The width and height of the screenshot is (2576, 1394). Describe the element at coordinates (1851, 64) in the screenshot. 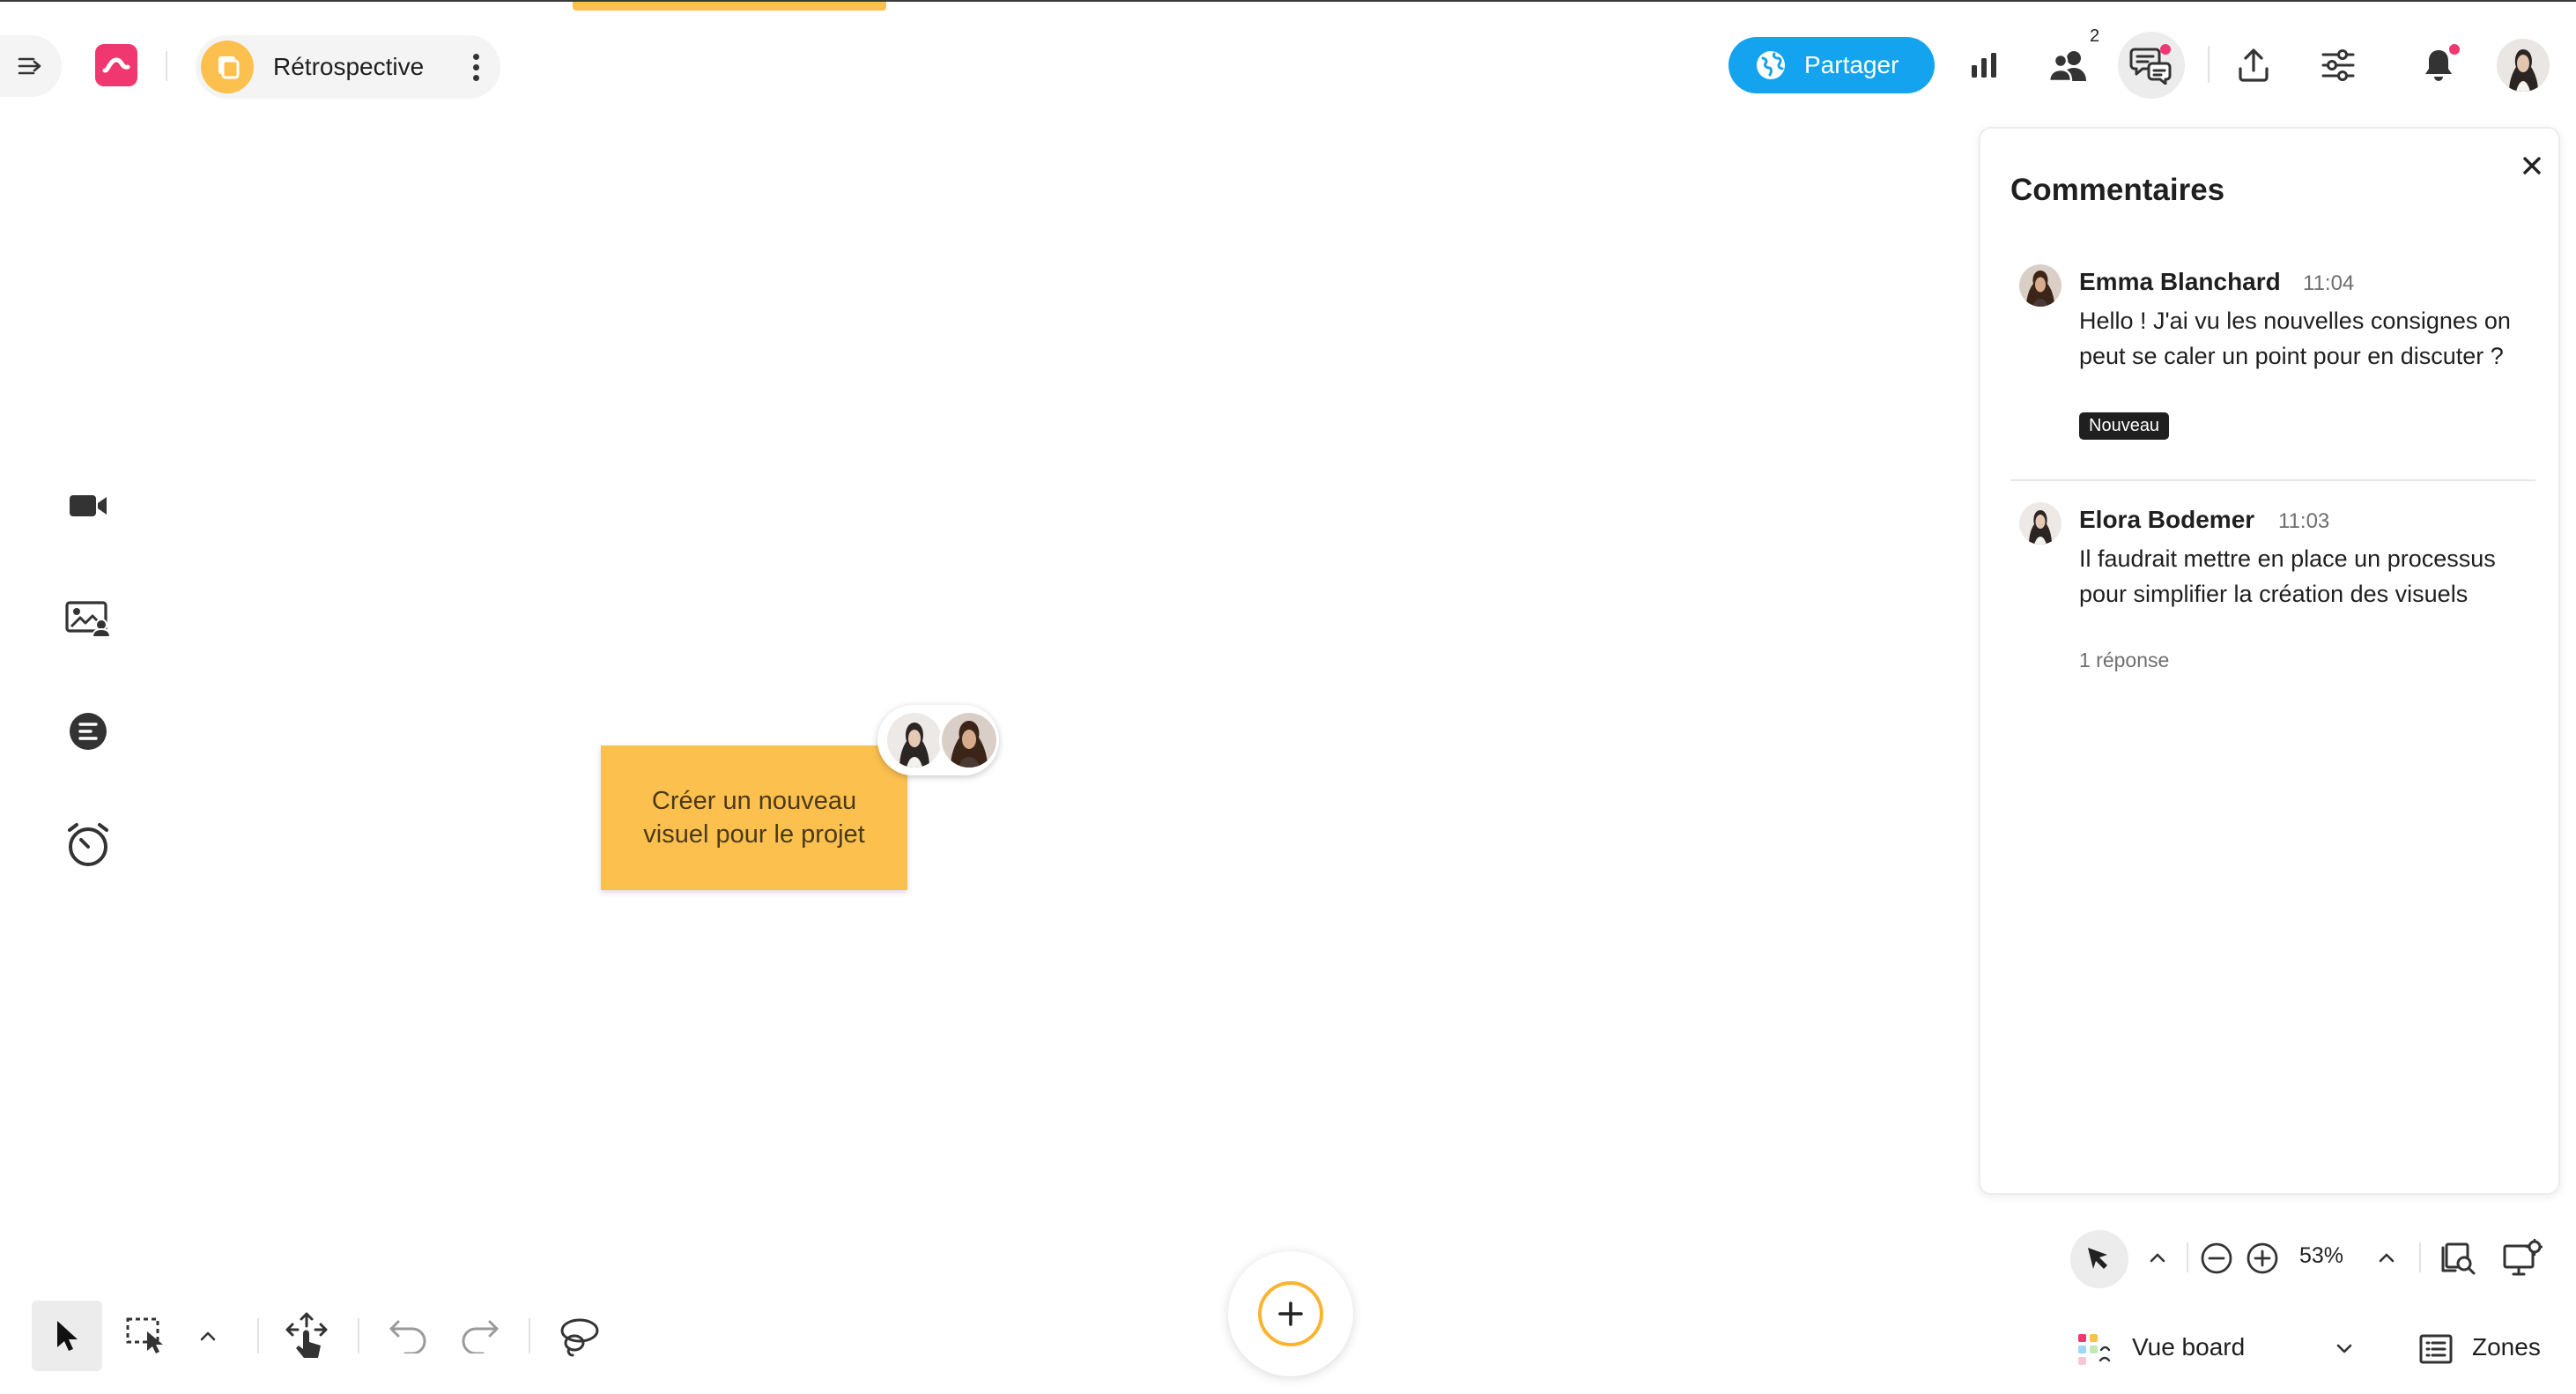

I see `share-label: Partager` at that location.